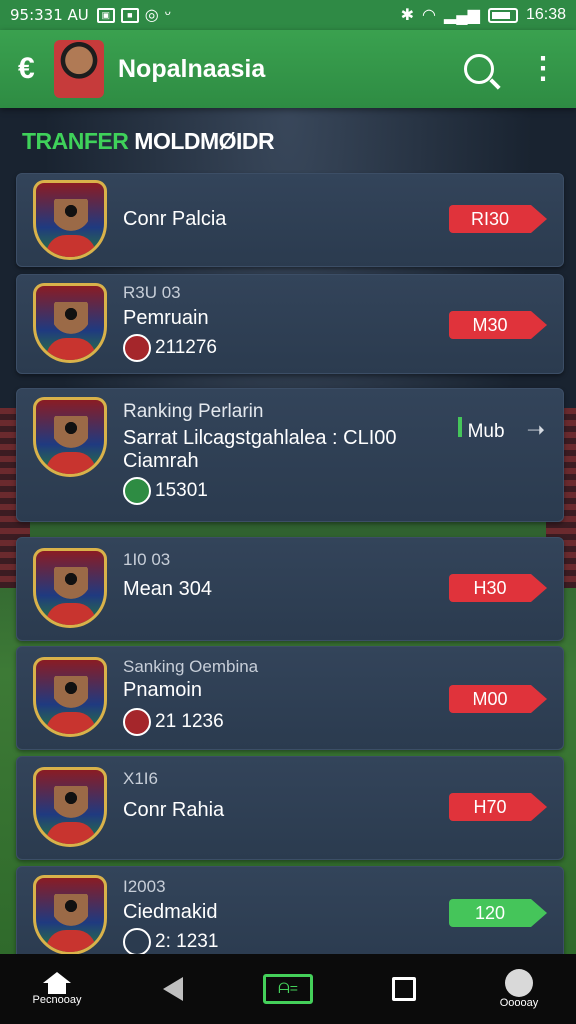 This screenshot has height=1024, width=576. Describe the element at coordinates (57, 1000) in the screenshot. I see `nav-home-label: Pecnooay` at that location.